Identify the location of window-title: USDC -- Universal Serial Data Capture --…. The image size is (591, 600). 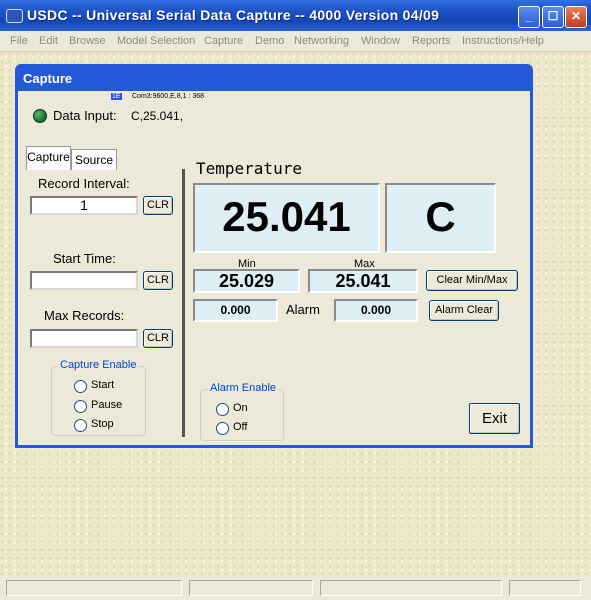
(233, 15).